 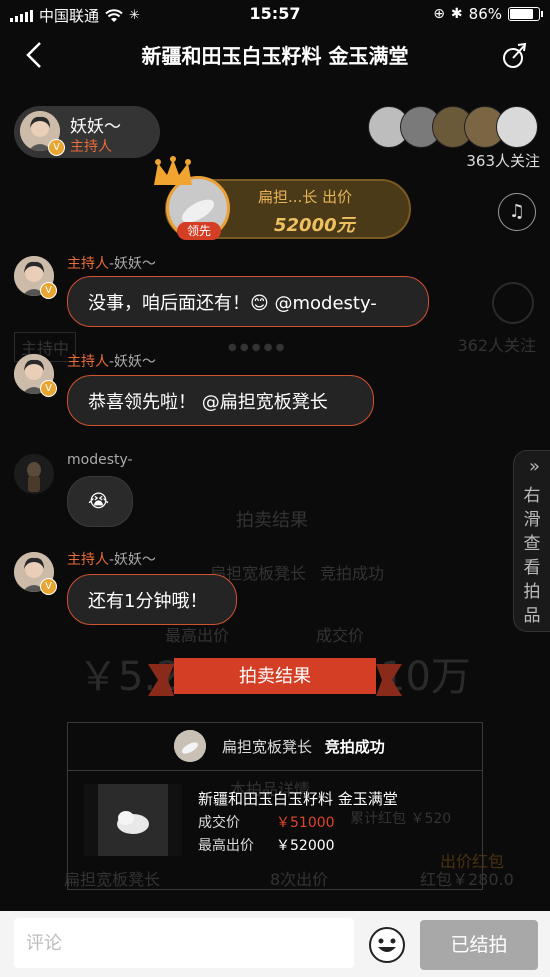 What do you see at coordinates (305, 197) in the screenshot?
I see `lead-bidder-name: 扁担...长 出价` at bounding box center [305, 197].